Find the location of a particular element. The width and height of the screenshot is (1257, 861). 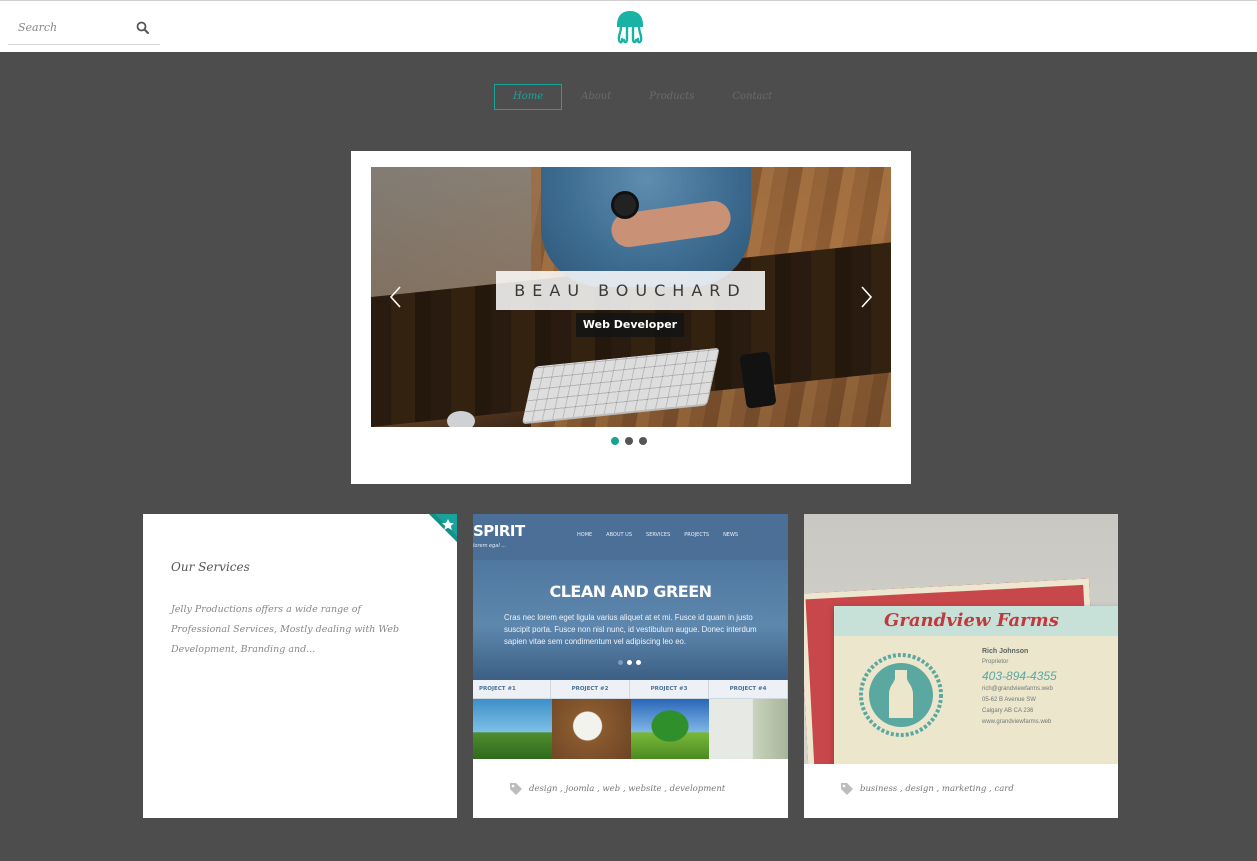

spirit-logo: SPIRIT is located at coordinates (499, 531).